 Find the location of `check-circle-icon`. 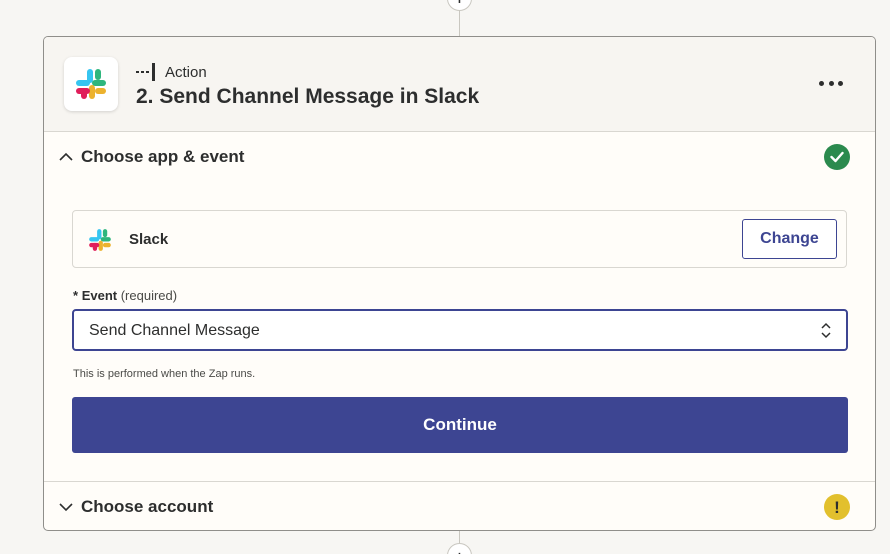

check-circle-icon is located at coordinates (837, 157).